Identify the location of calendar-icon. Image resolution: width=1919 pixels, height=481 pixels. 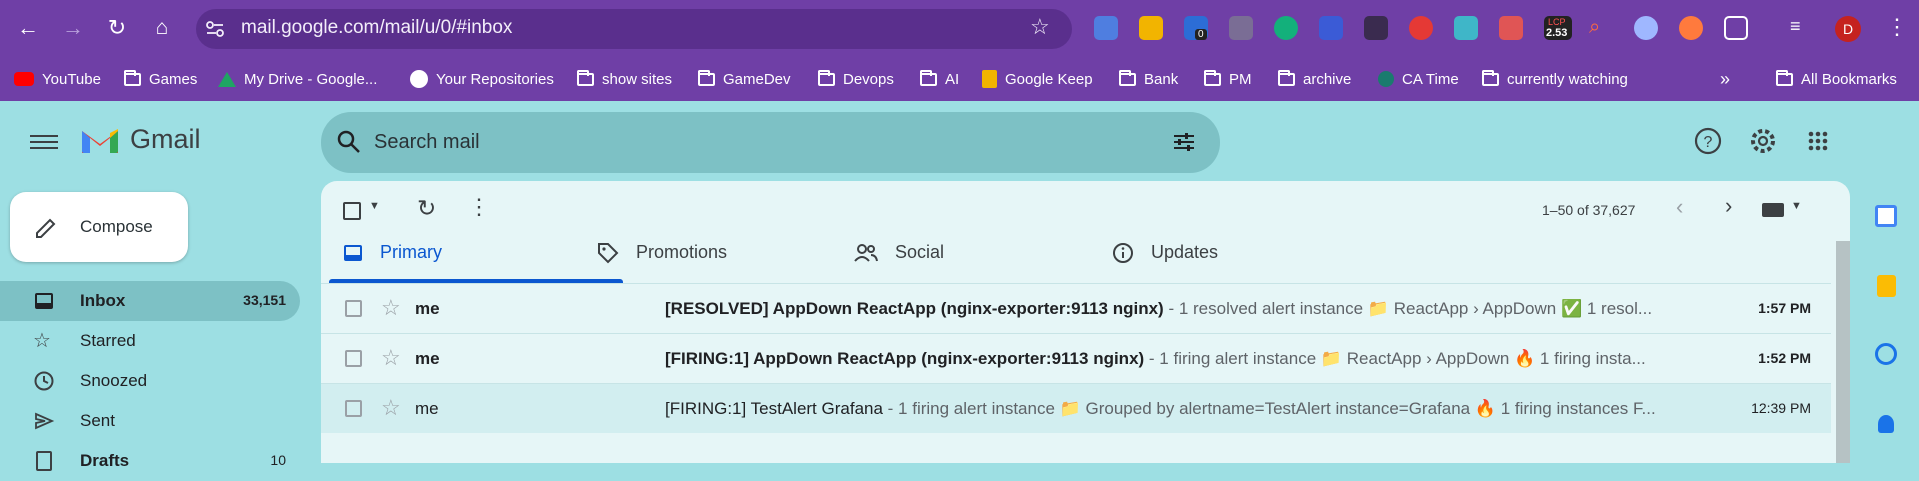
(1886, 216).